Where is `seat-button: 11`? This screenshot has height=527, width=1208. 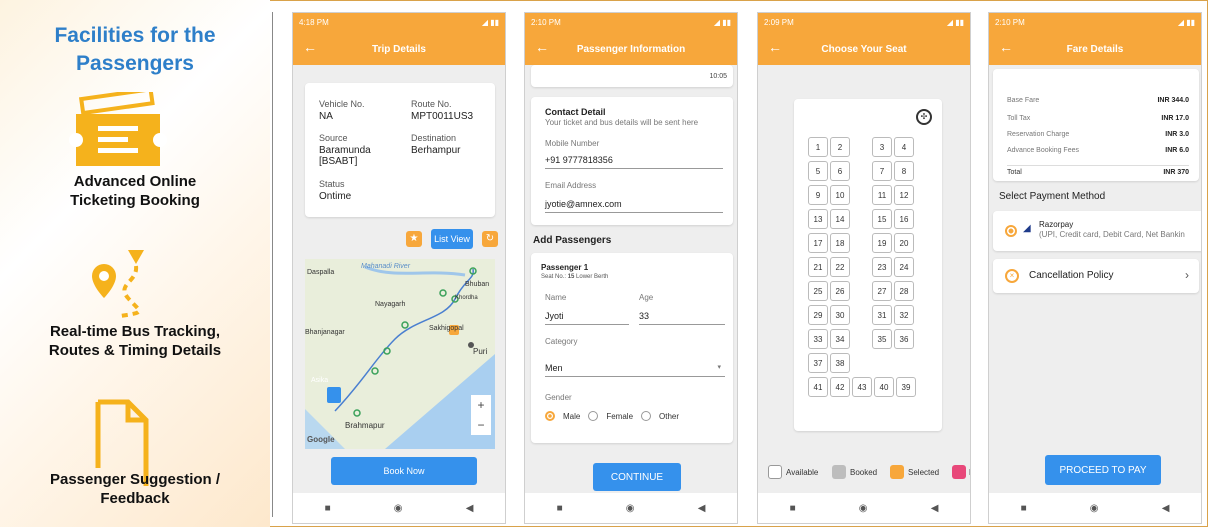
seat-button: 11 is located at coordinates (882, 195).